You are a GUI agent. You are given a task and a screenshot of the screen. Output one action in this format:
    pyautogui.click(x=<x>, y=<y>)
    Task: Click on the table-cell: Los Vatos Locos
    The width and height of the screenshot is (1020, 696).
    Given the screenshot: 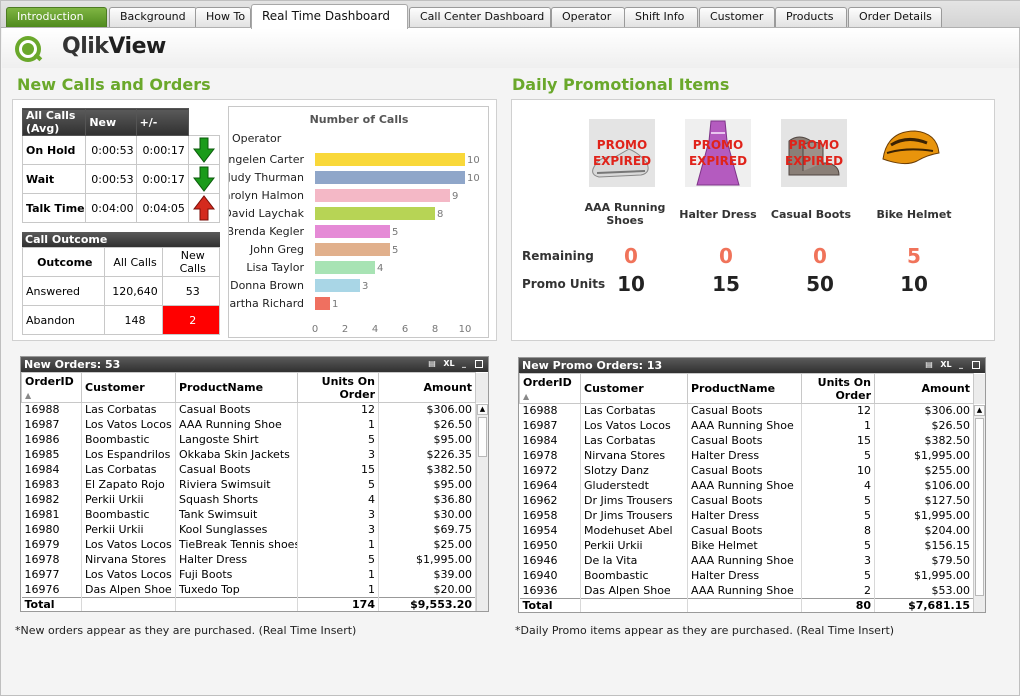 What is the action you would take?
    pyautogui.click(x=128, y=425)
    